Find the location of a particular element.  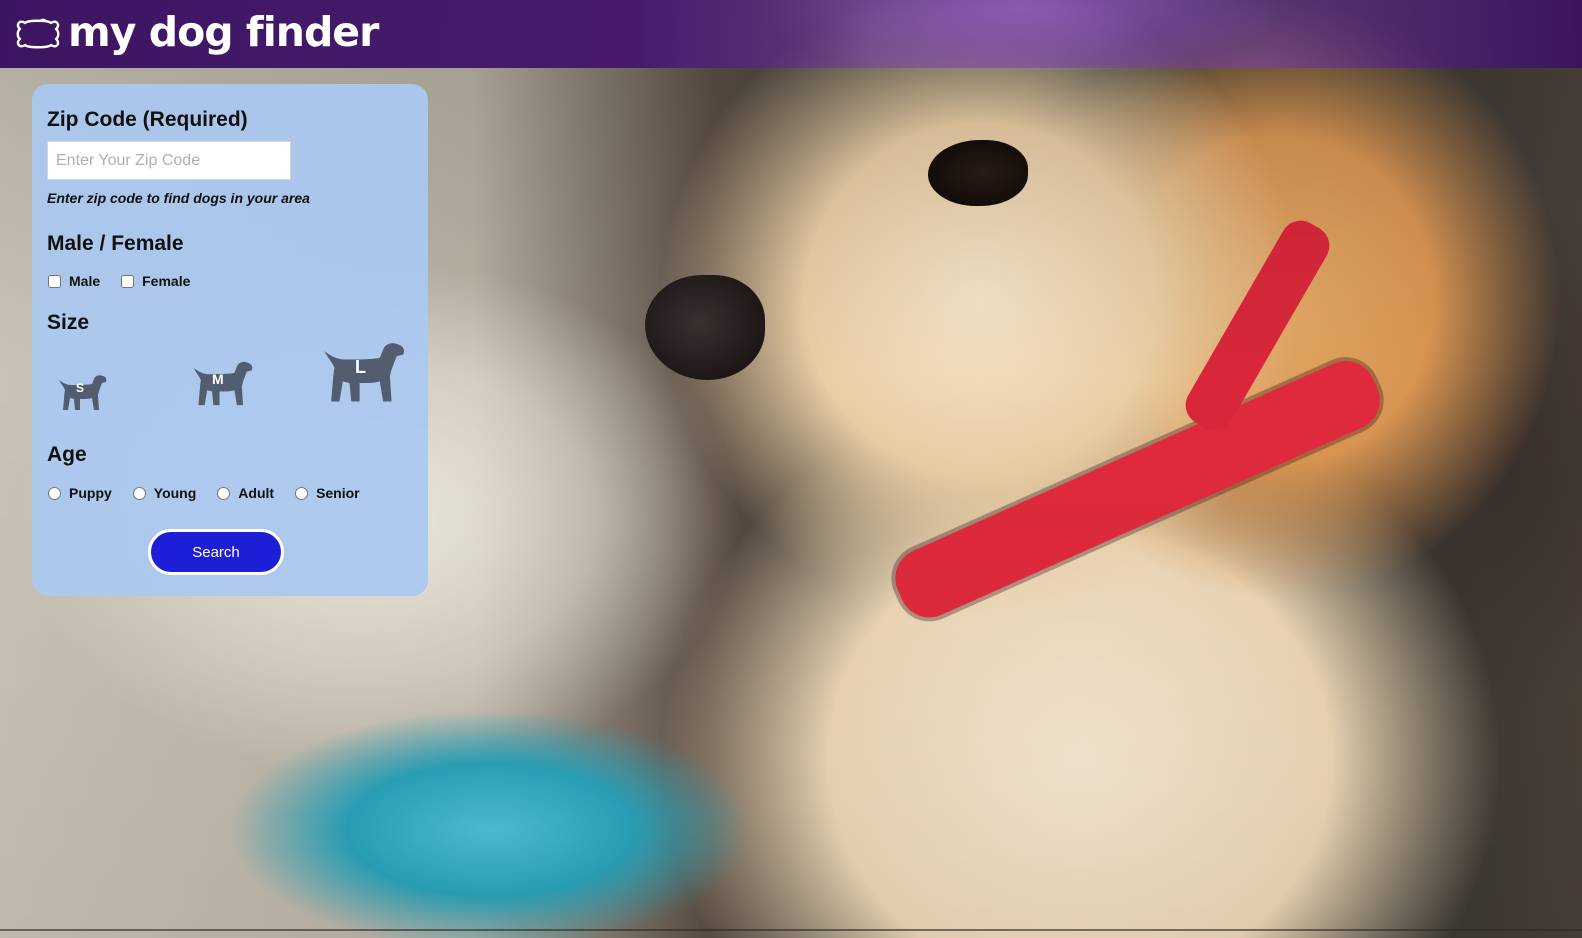

site-header: my dog finder is located at coordinates (791, 34).